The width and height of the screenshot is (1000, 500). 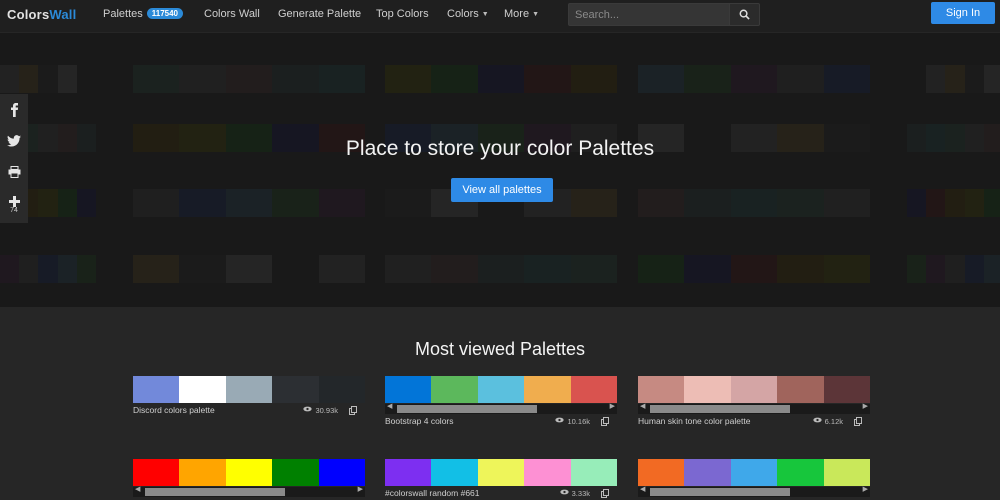 What do you see at coordinates (649, 14) in the screenshot?
I see `search-input` at bounding box center [649, 14].